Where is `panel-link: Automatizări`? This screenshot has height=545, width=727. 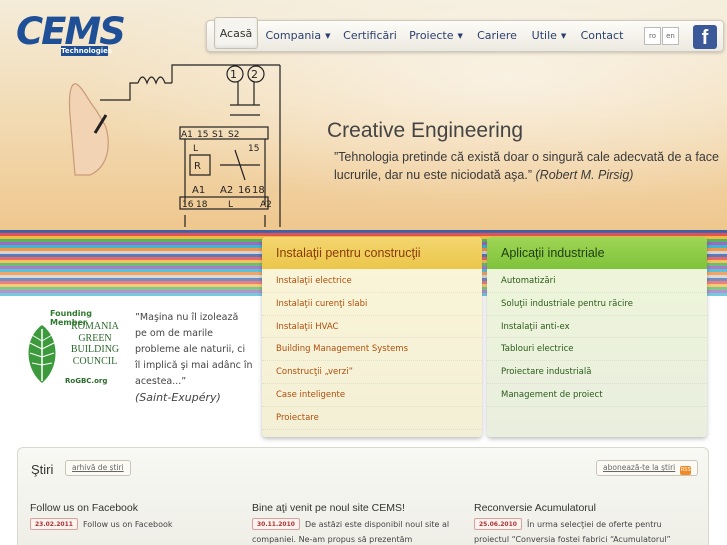 panel-link: Automatizări is located at coordinates (597, 281).